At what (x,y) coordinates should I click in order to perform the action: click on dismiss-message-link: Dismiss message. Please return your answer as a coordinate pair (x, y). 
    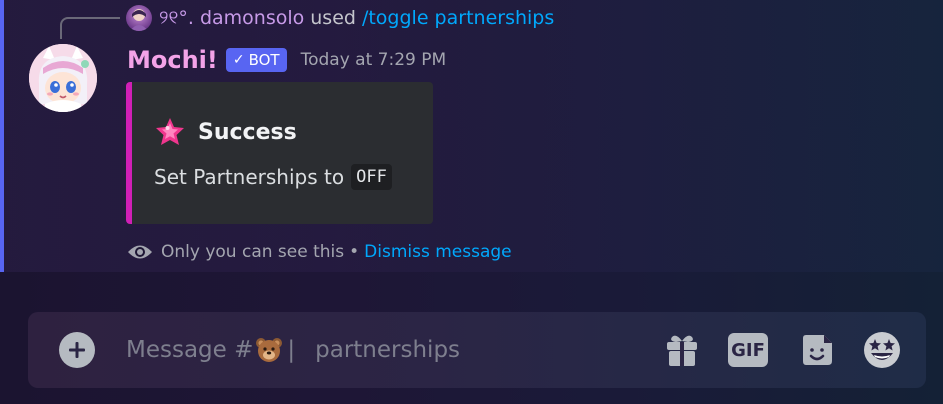
    Looking at the image, I should click on (437, 252).